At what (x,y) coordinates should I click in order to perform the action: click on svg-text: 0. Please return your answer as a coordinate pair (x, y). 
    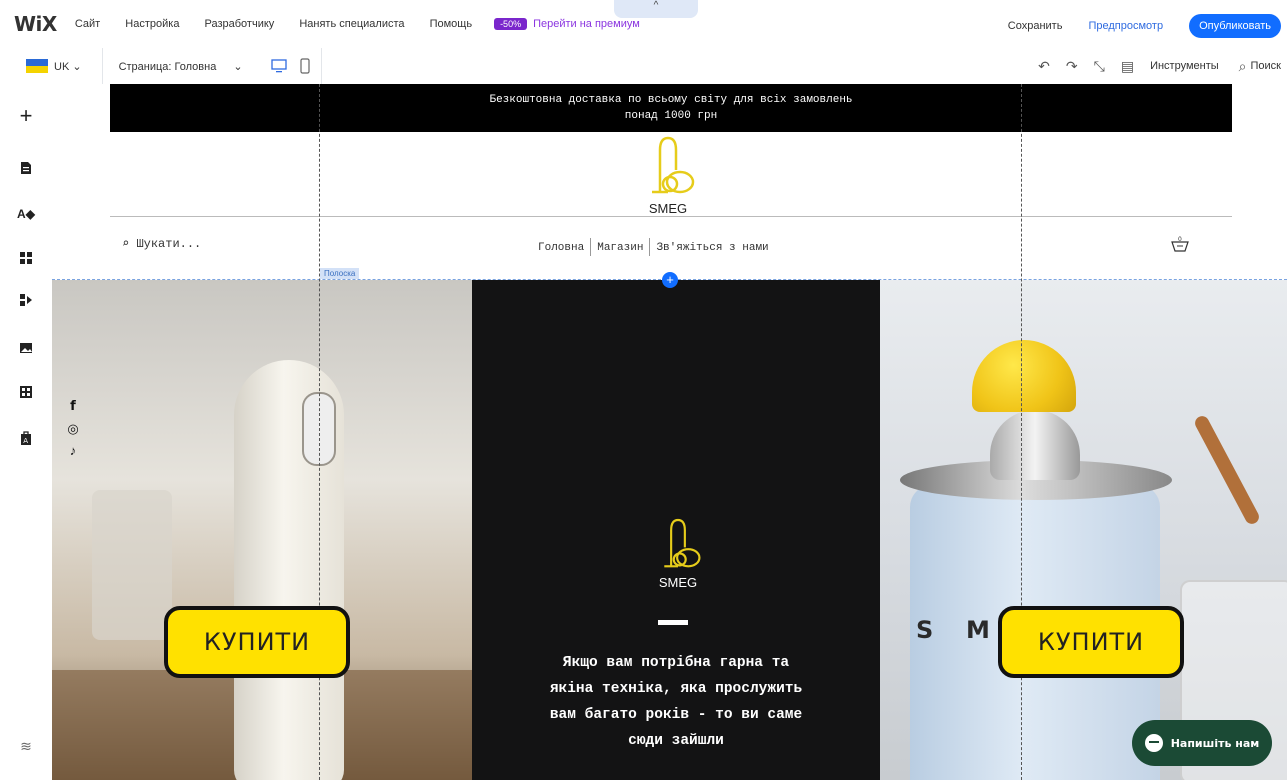
    Looking at the image, I should click on (1180, 239).